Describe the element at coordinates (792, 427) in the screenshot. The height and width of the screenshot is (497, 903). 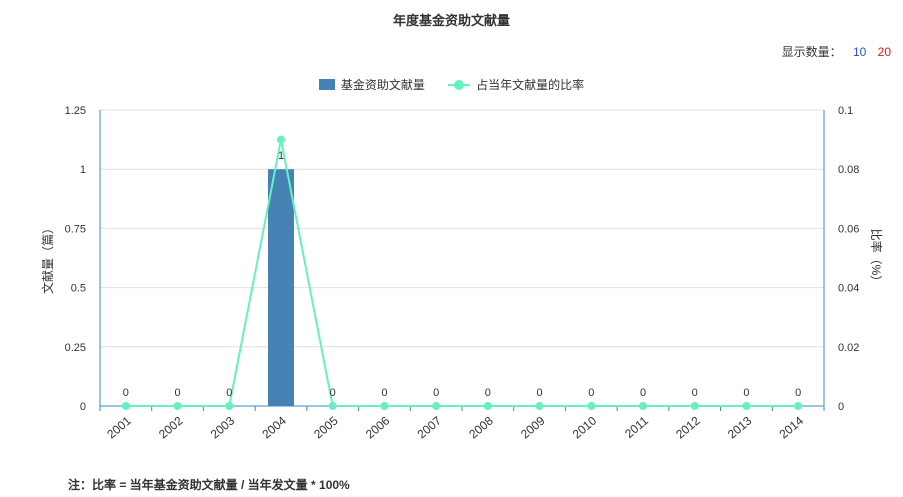
I see `x-tick-label: 2014` at that location.